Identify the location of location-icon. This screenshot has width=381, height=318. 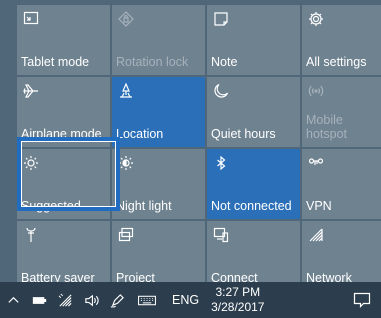
(126, 91).